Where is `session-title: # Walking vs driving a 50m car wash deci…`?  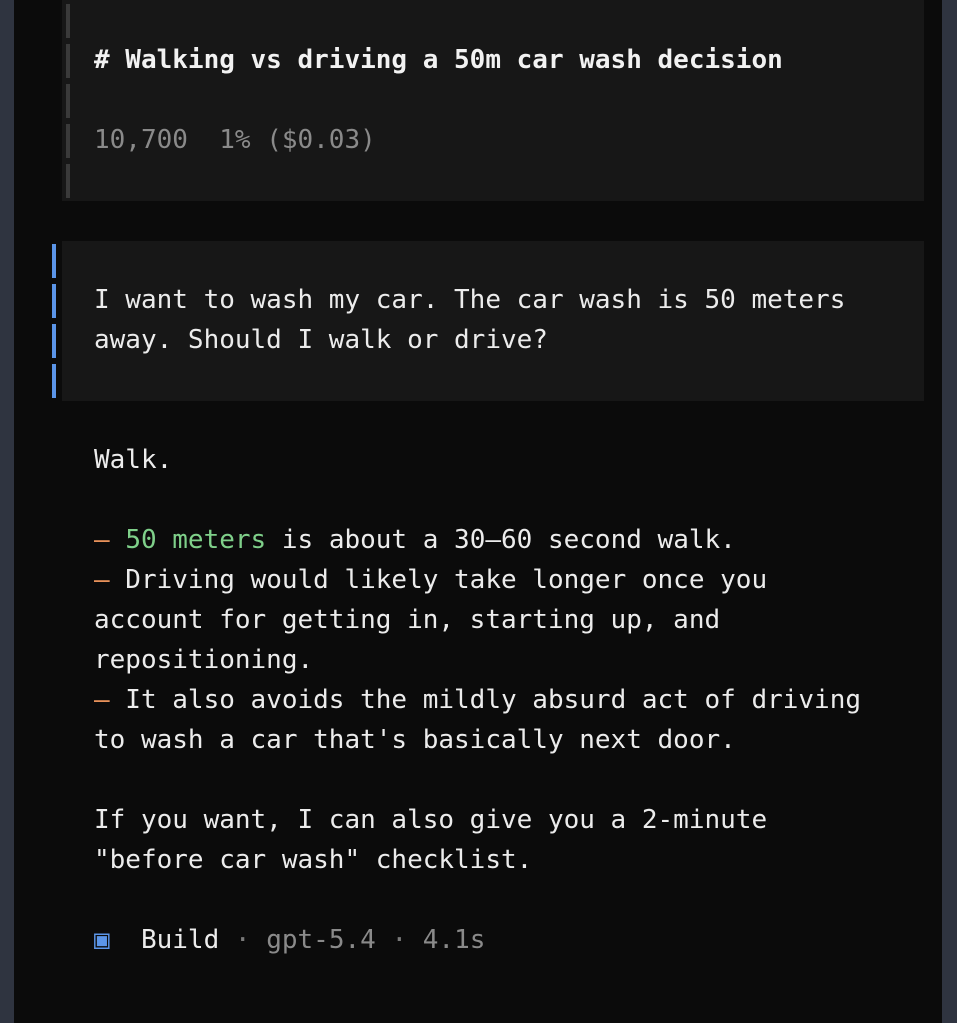 session-title: # Walking vs driving a 50m car wash deci… is located at coordinates (438, 60).